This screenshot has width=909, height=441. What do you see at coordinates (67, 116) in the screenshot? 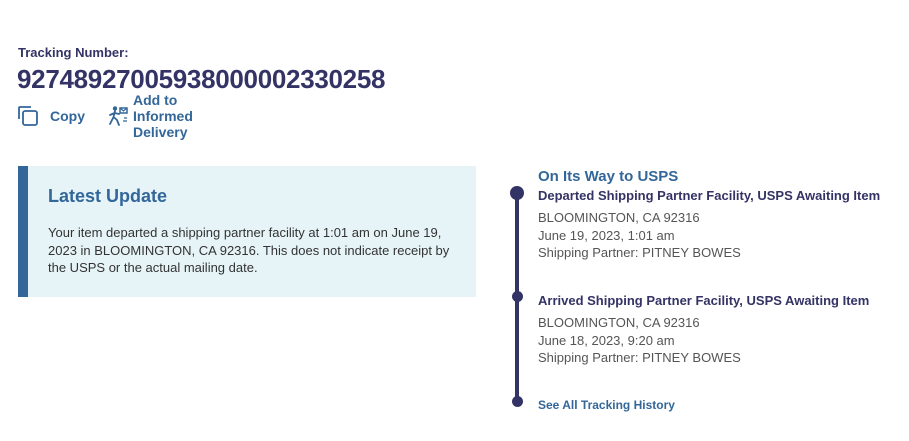
I see `copy-label: Copy` at bounding box center [67, 116].